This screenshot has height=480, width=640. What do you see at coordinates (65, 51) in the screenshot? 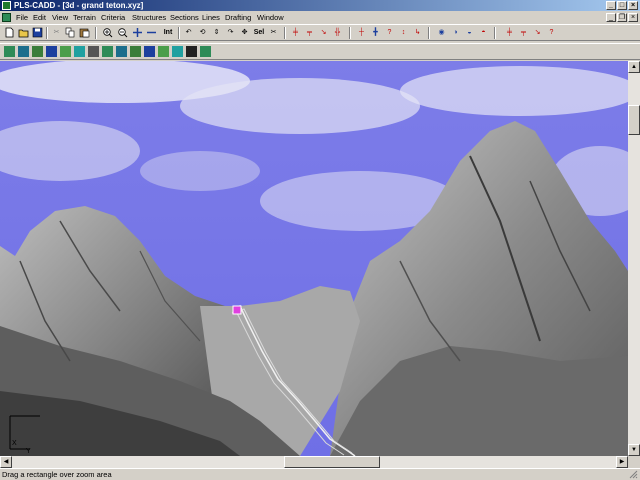
I see `view-mode-5-icon` at bounding box center [65, 51].